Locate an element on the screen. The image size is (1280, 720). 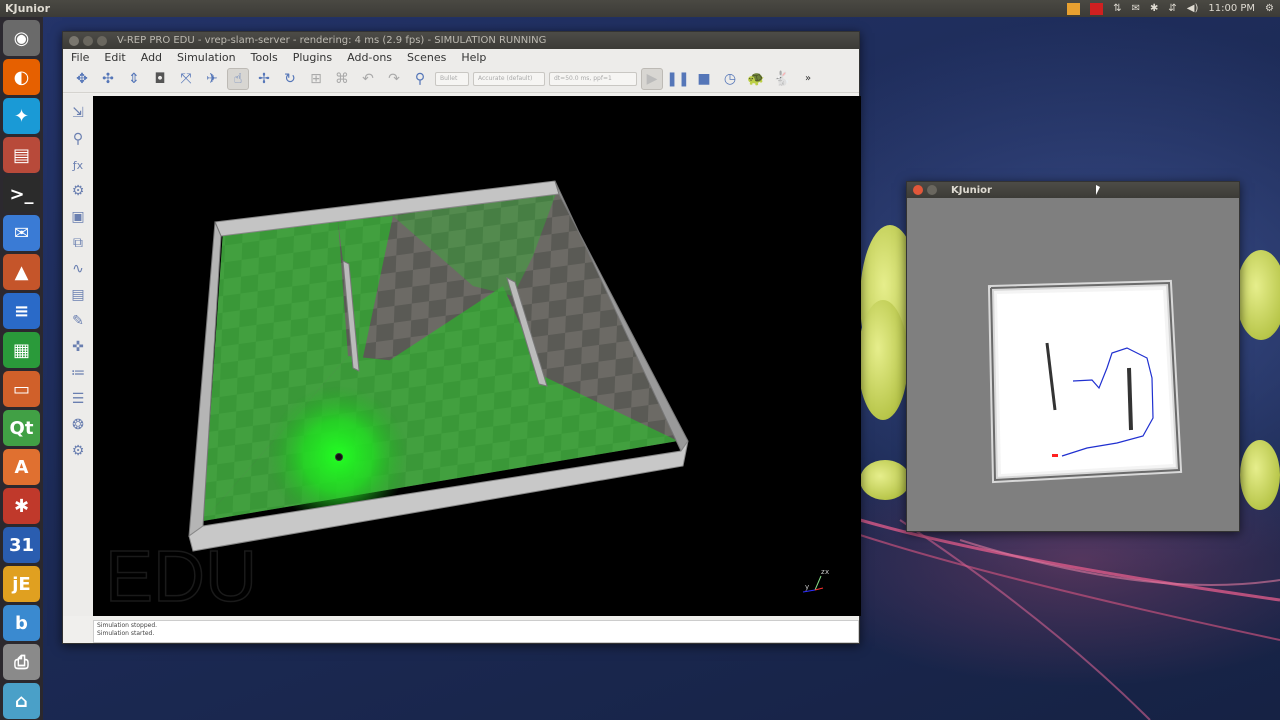
menu-help: Help is located at coordinates (473, 57).